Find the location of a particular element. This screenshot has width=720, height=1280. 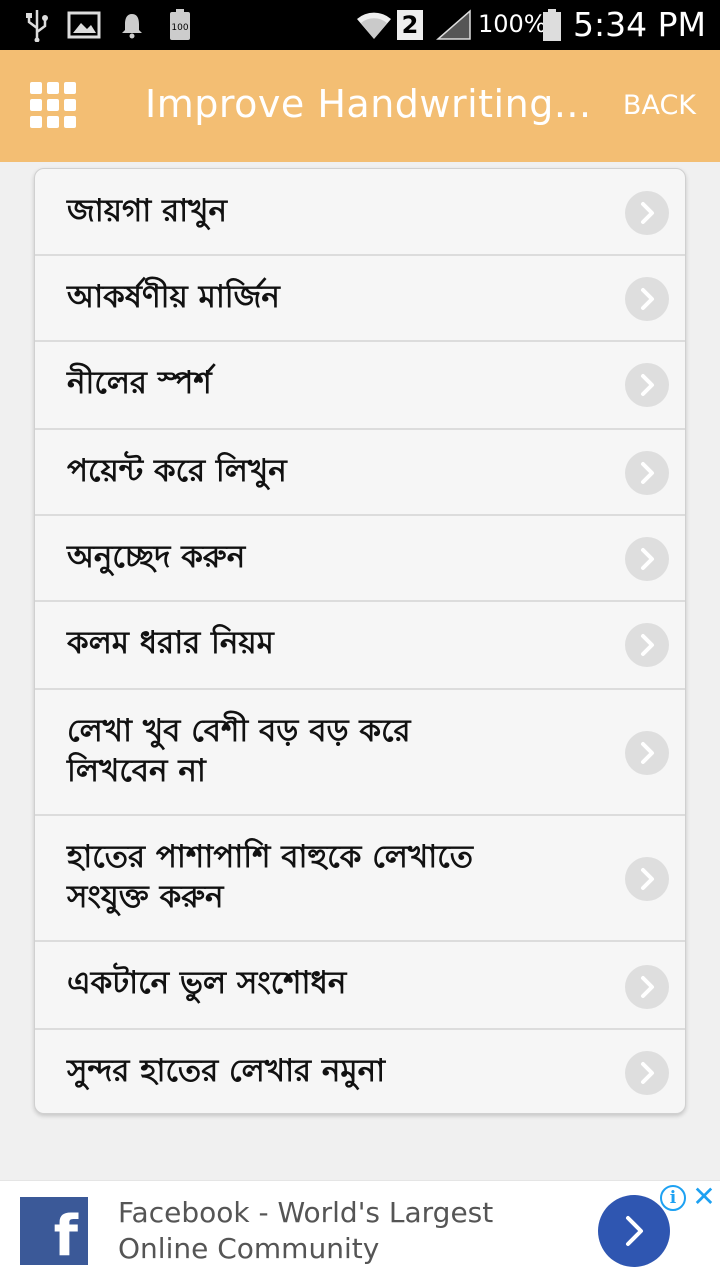

list-item-label: কলম ধরার নিয়ম is located at coordinates (170, 643).